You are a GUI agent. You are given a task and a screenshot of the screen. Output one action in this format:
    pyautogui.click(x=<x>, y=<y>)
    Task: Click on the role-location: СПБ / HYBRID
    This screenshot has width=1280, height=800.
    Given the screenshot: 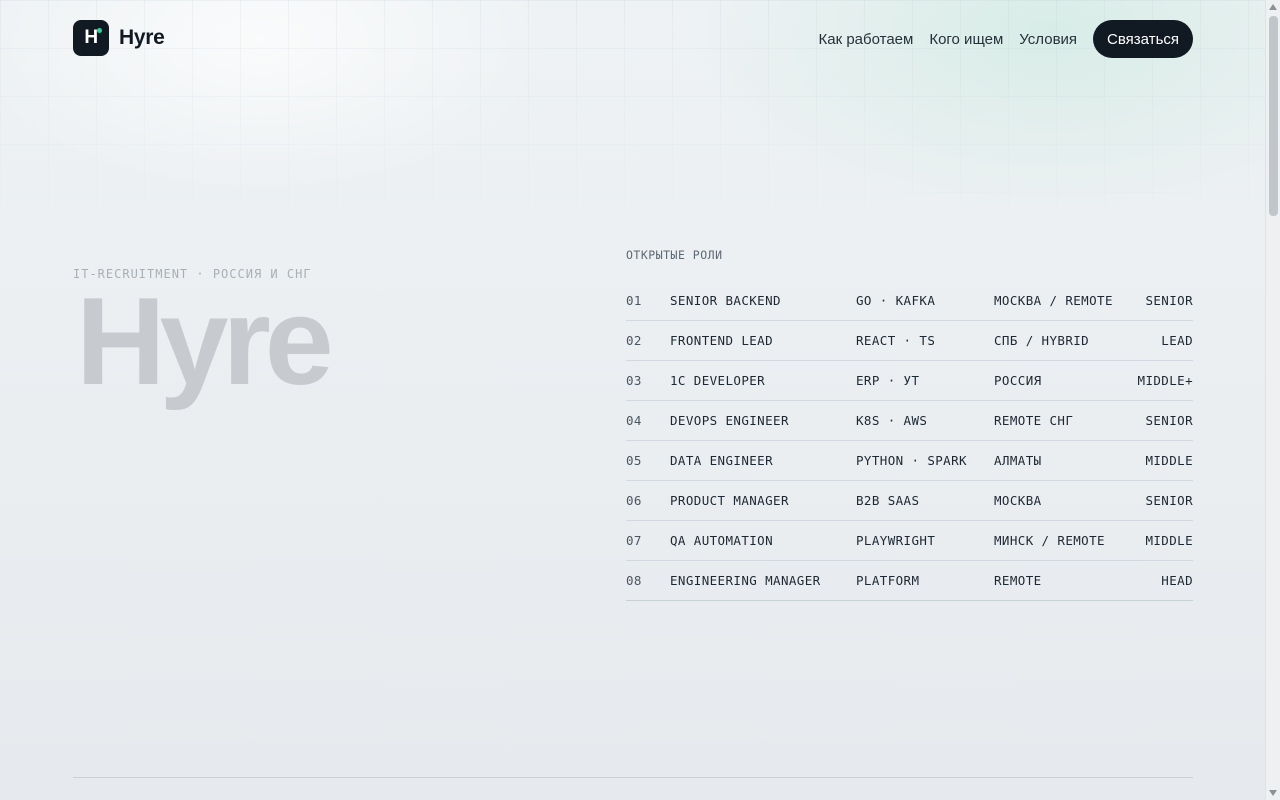 What is the action you would take?
    pyautogui.click(x=1042, y=340)
    